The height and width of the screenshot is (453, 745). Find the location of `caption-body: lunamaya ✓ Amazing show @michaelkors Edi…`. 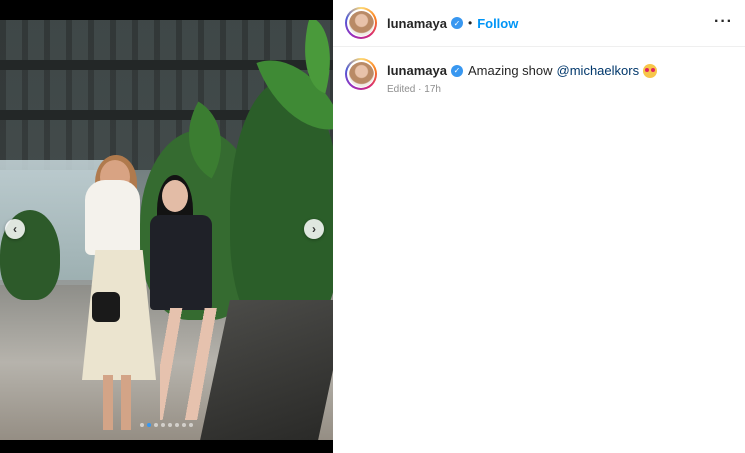

caption-body: lunamaya ✓ Amazing show @michaelkors Edi… is located at coordinates (522, 76).